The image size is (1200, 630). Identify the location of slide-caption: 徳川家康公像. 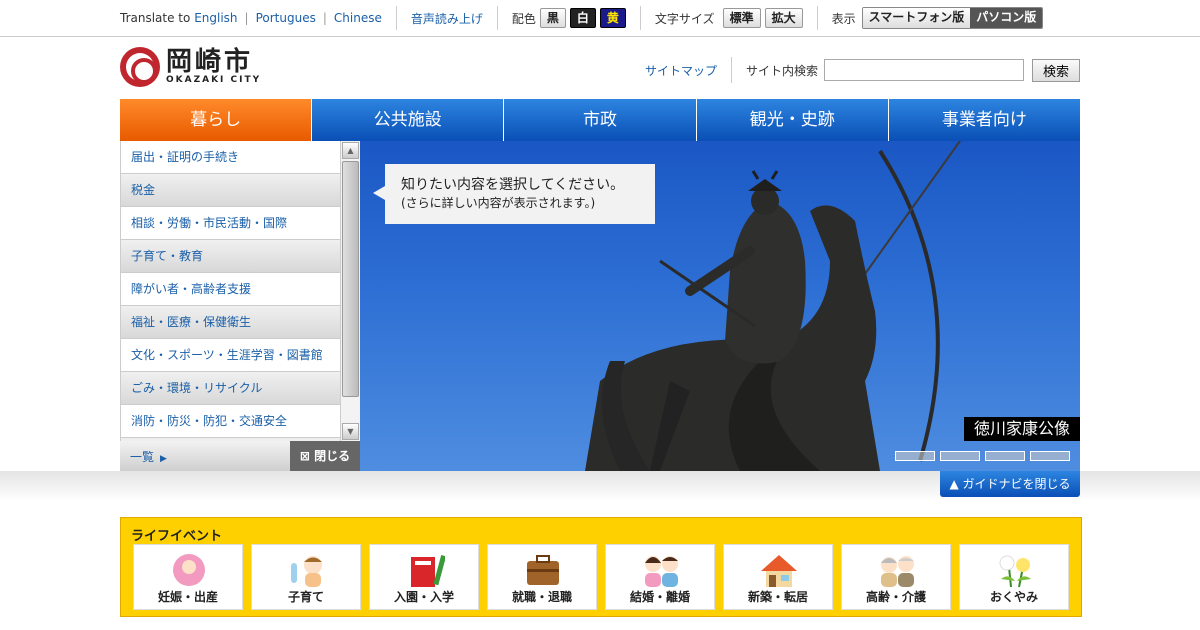
(1021, 429).